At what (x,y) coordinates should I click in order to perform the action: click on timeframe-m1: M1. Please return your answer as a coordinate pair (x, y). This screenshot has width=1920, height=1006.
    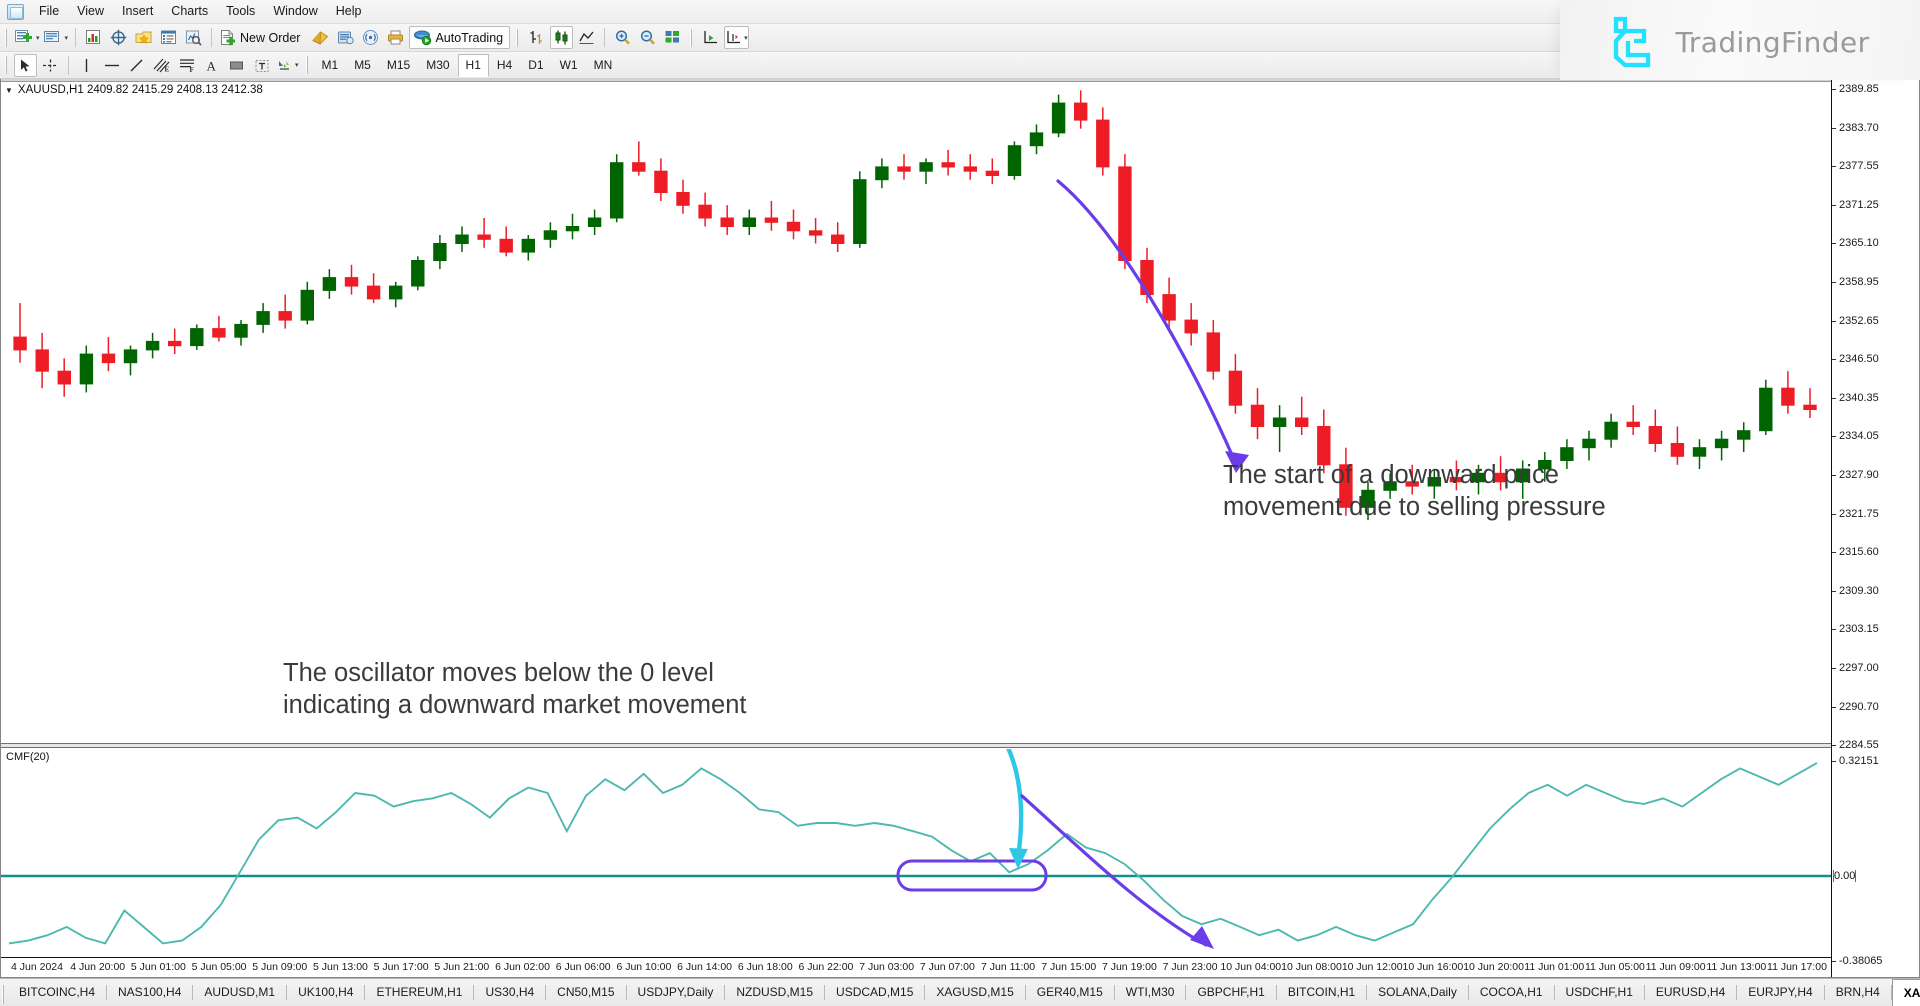
    Looking at the image, I should click on (330, 65).